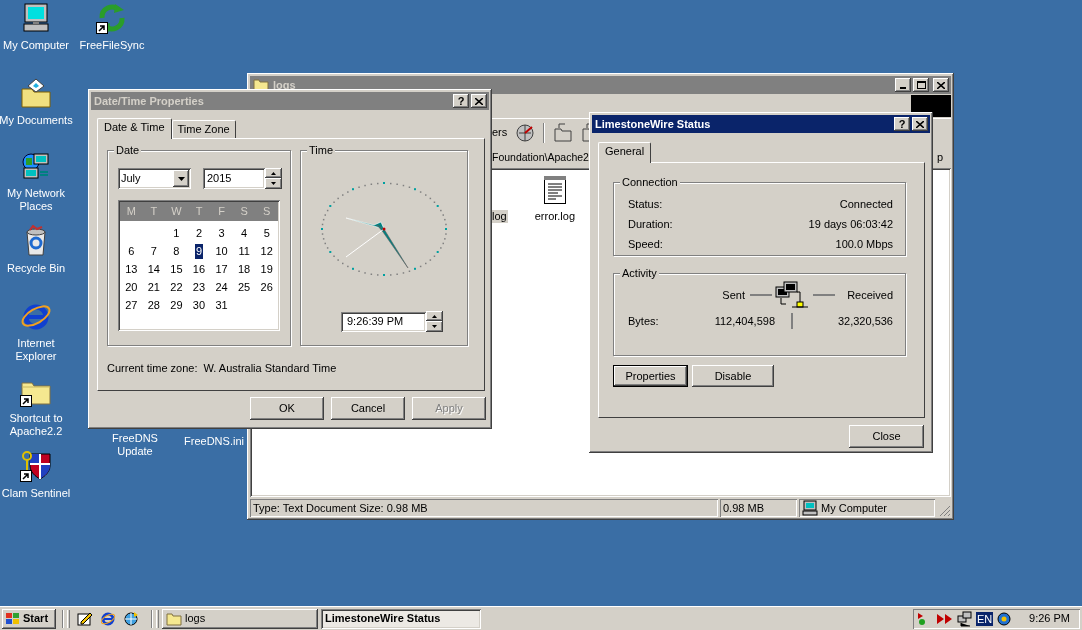 This screenshot has width=1082, height=630. I want to click on weekday-label: S, so click(244, 211).